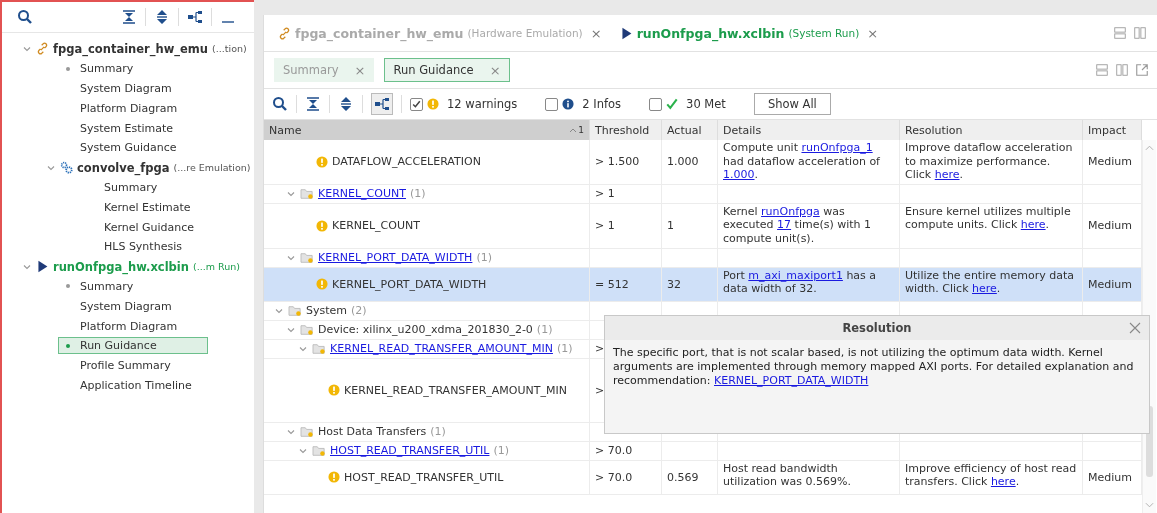  I want to click on tree-item: Application Timeline, so click(129, 385).